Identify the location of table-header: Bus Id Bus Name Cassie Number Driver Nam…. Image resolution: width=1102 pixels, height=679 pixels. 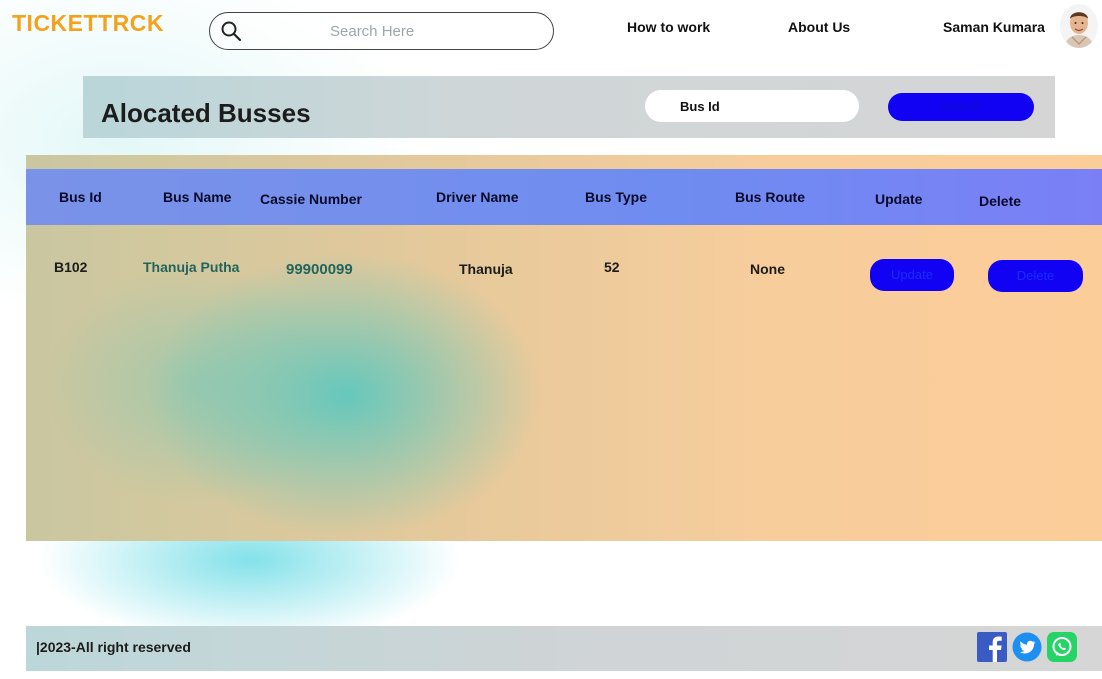
(564, 197).